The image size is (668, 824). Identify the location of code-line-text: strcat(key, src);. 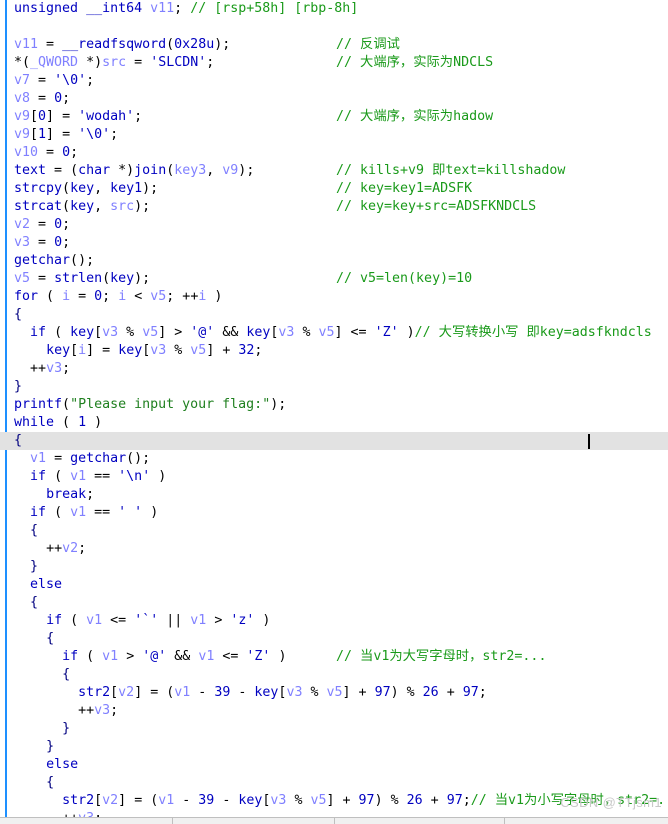
(82, 206).